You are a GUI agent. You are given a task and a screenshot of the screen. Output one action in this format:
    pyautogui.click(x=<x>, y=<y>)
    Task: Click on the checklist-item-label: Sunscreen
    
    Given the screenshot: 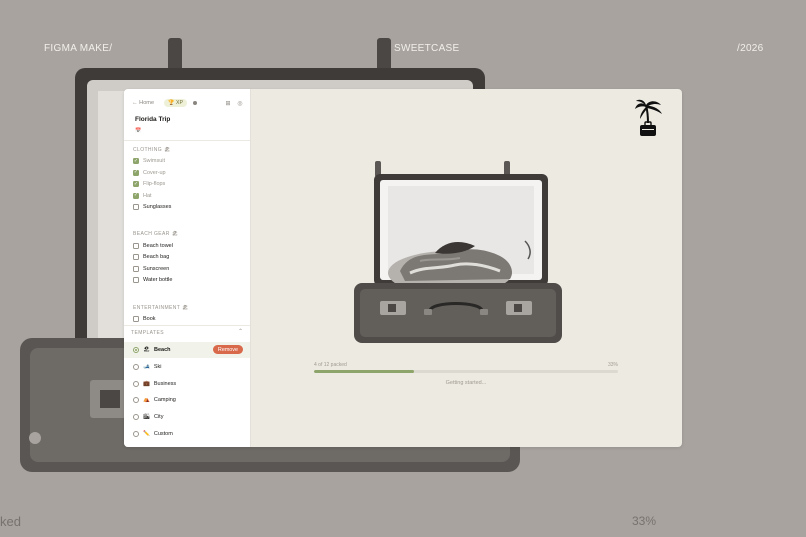 What is the action you would take?
    pyautogui.click(x=156, y=268)
    